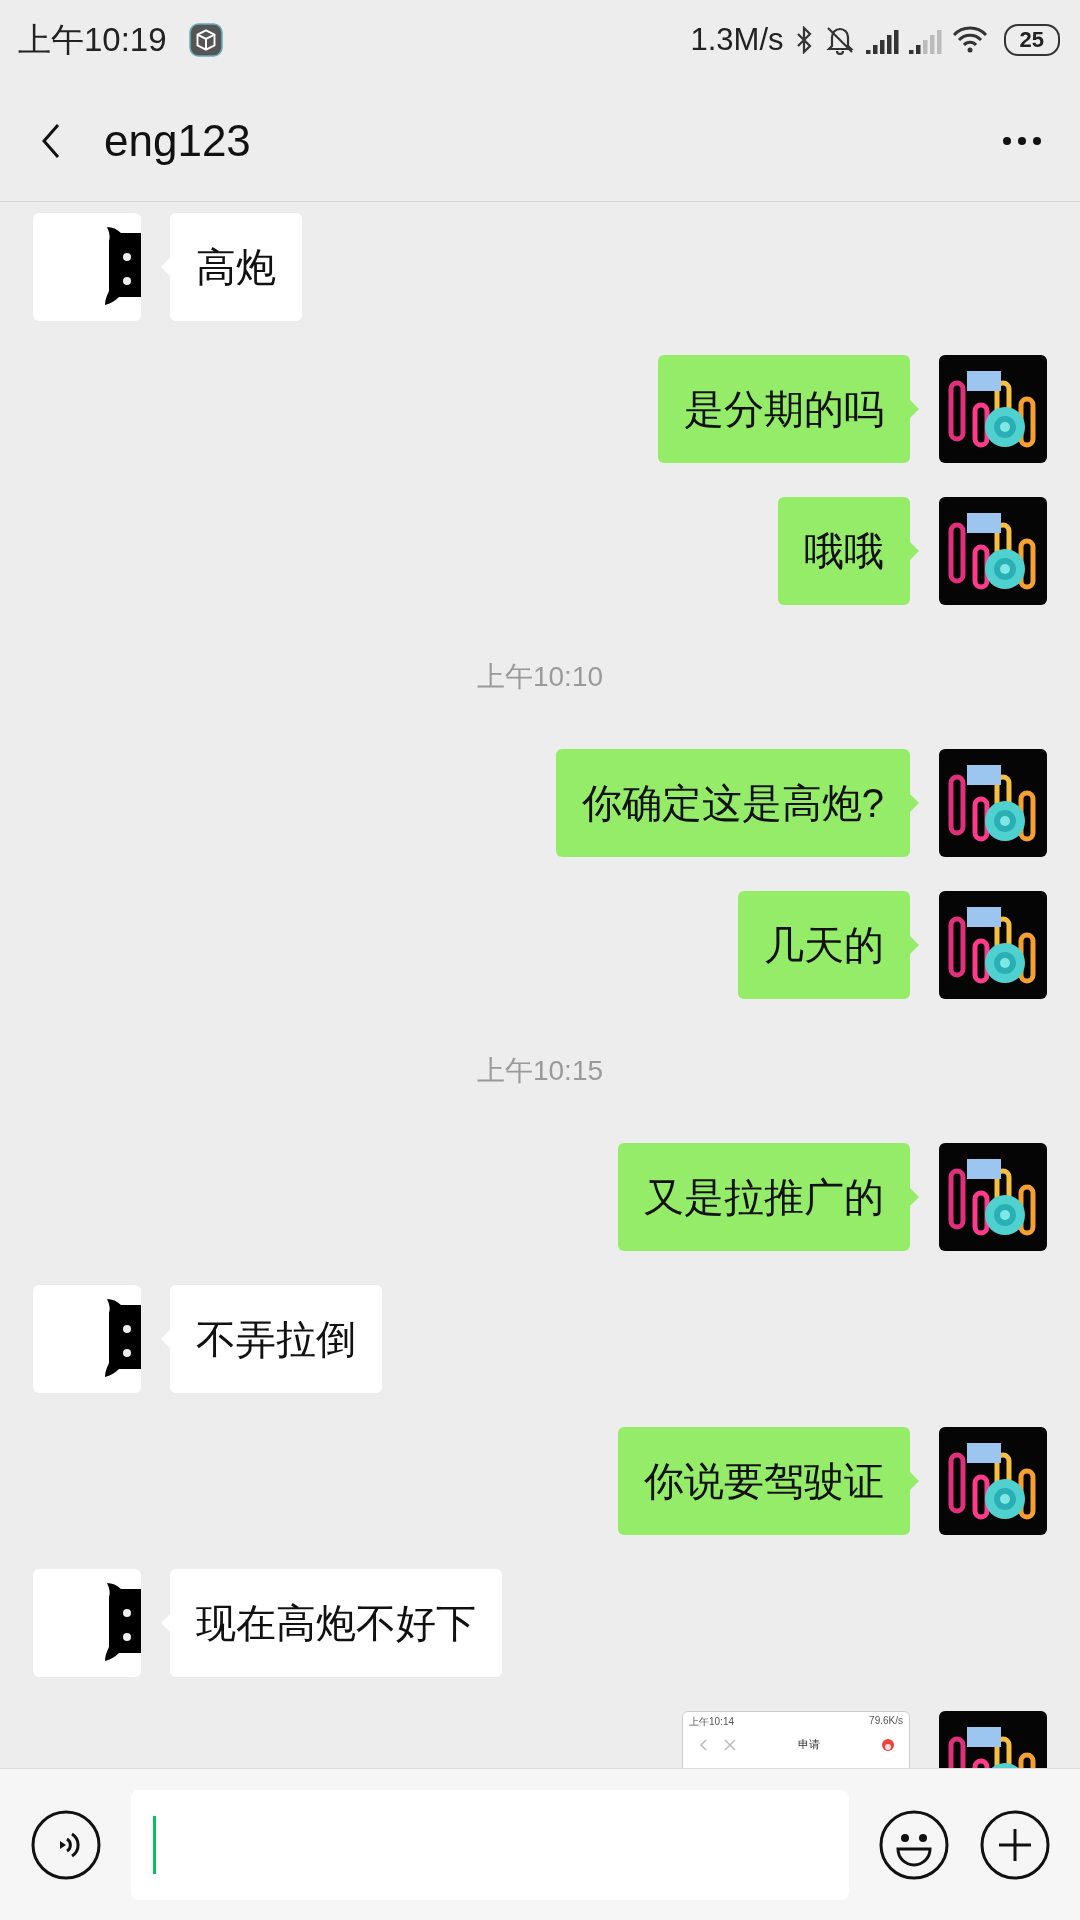 This screenshot has height=1920, width=1080. What do you see at coordinates (809, 1744) in the screenshot?
I see `screen-title: 申请` at bounding box center [809, 1744].